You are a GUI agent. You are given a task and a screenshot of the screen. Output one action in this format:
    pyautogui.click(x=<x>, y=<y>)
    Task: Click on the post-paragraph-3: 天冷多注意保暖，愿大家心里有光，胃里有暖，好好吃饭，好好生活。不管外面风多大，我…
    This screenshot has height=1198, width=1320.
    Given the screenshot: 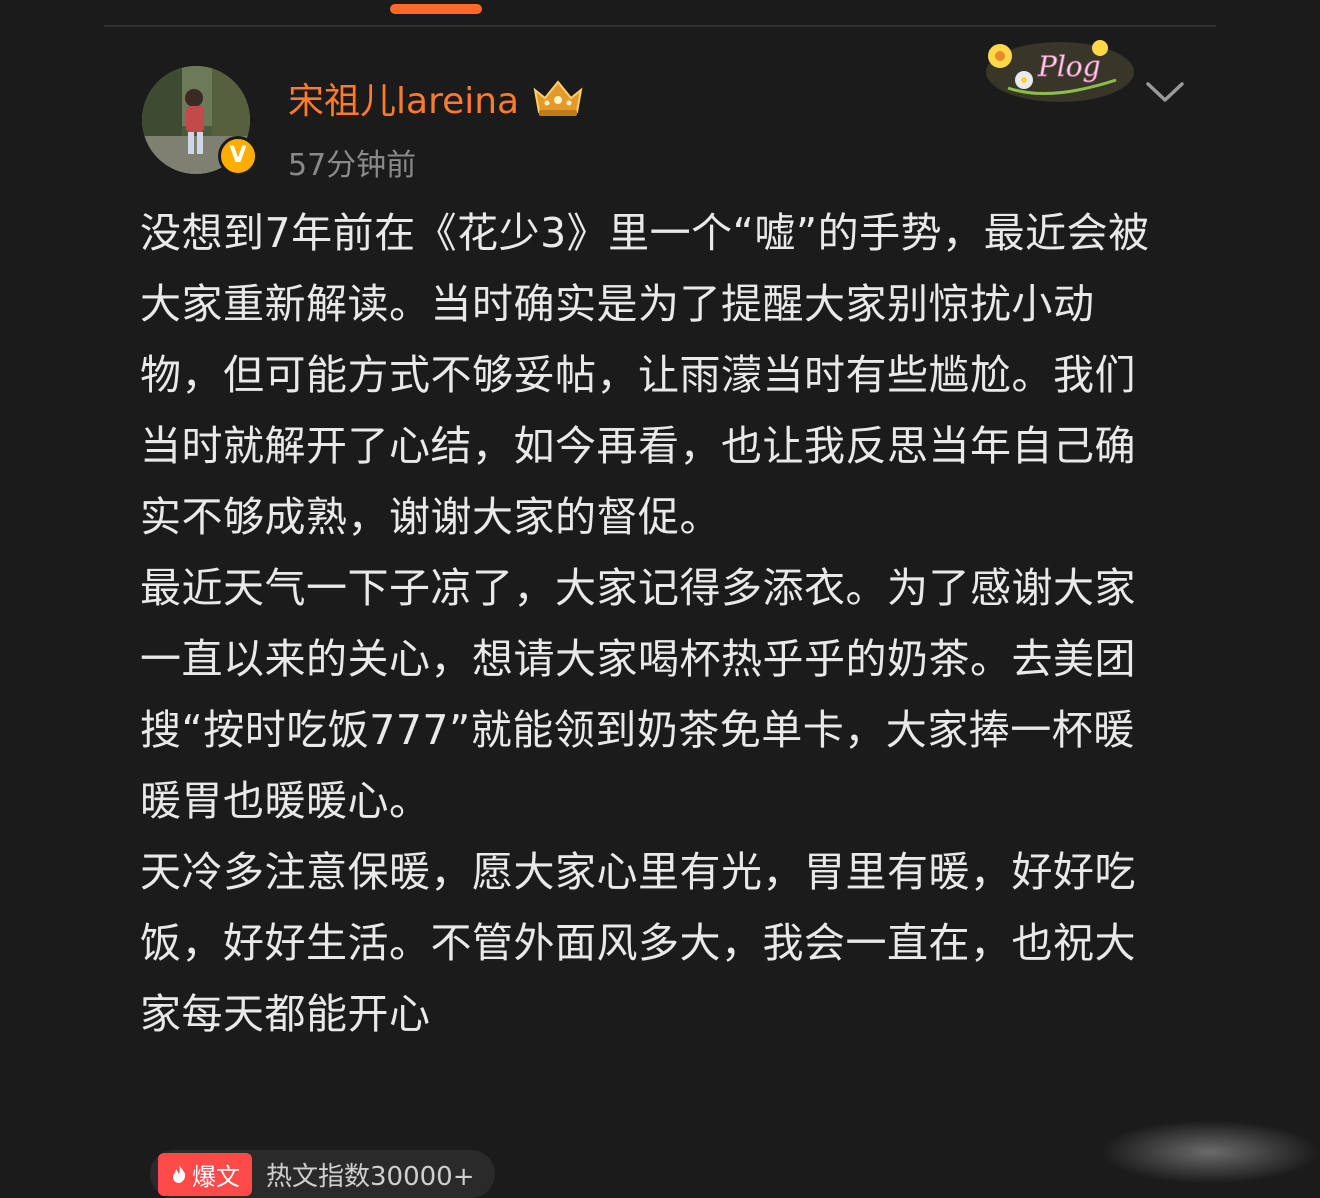 What is the action you would take?
    pyautogui.click(x=638, y=943)
    